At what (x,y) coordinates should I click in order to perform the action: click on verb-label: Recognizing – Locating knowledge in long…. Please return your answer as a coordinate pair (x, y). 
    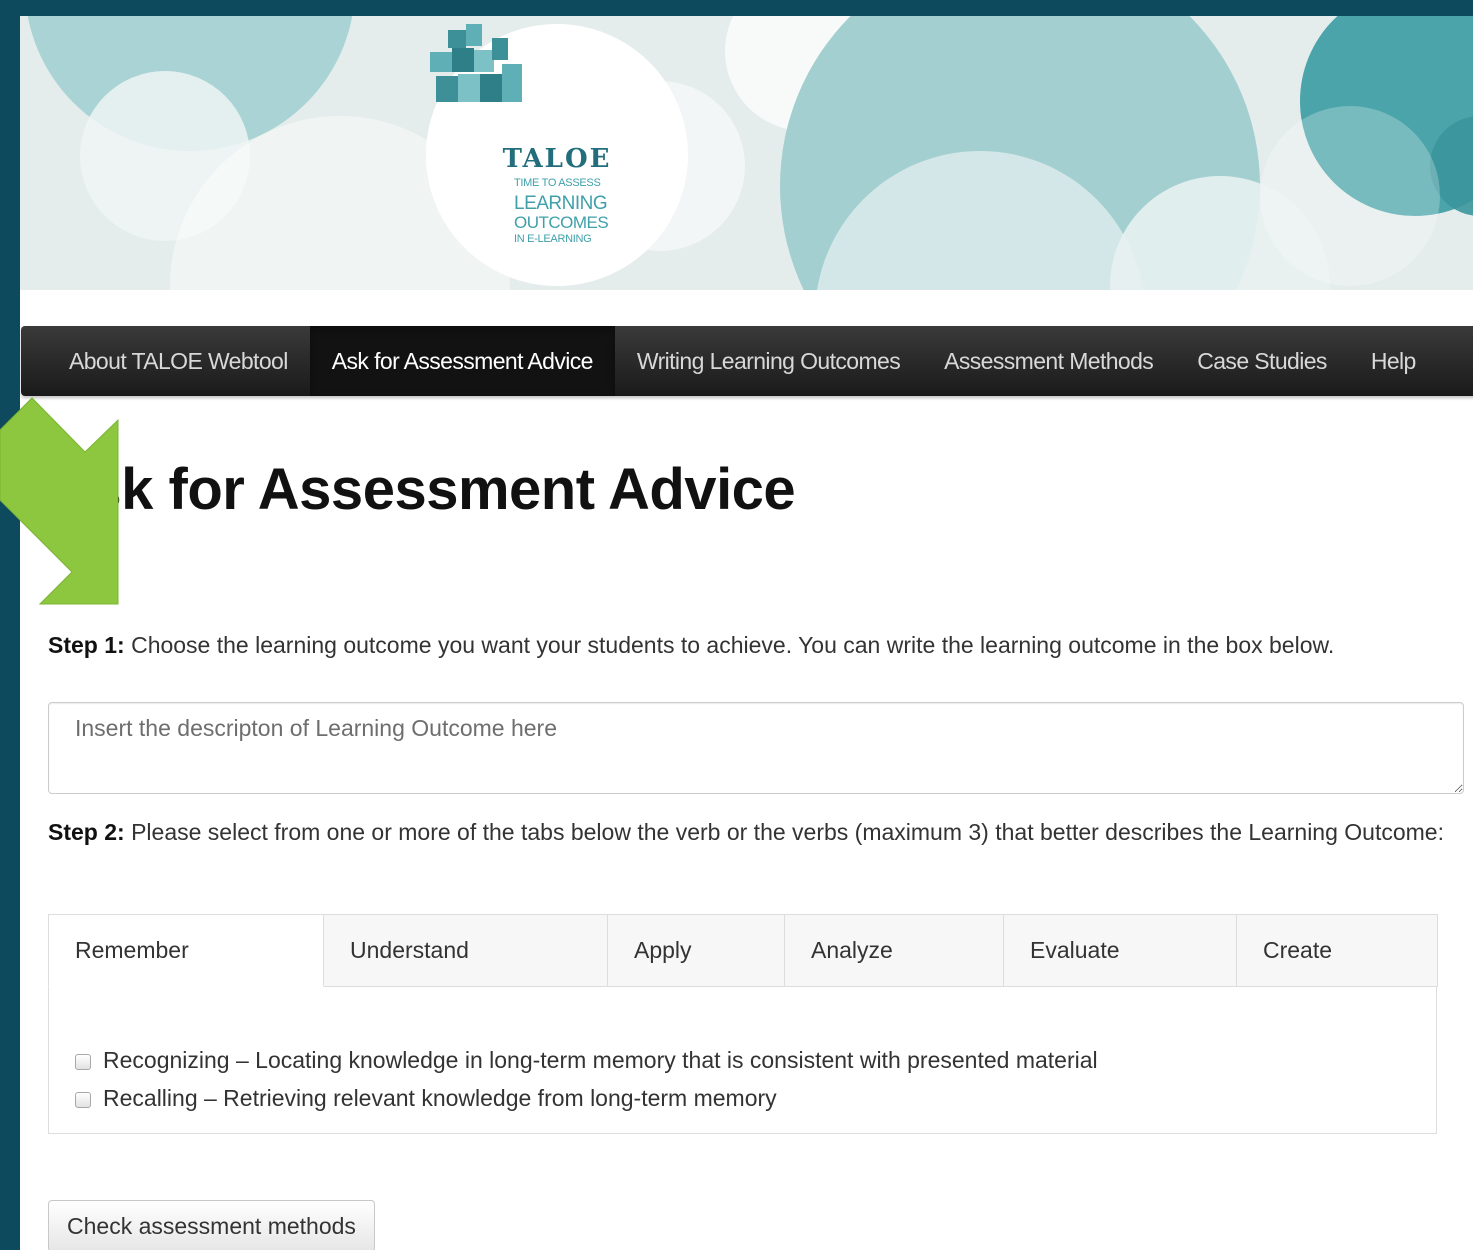
    Looking at the image, I should click on (600, 1059).